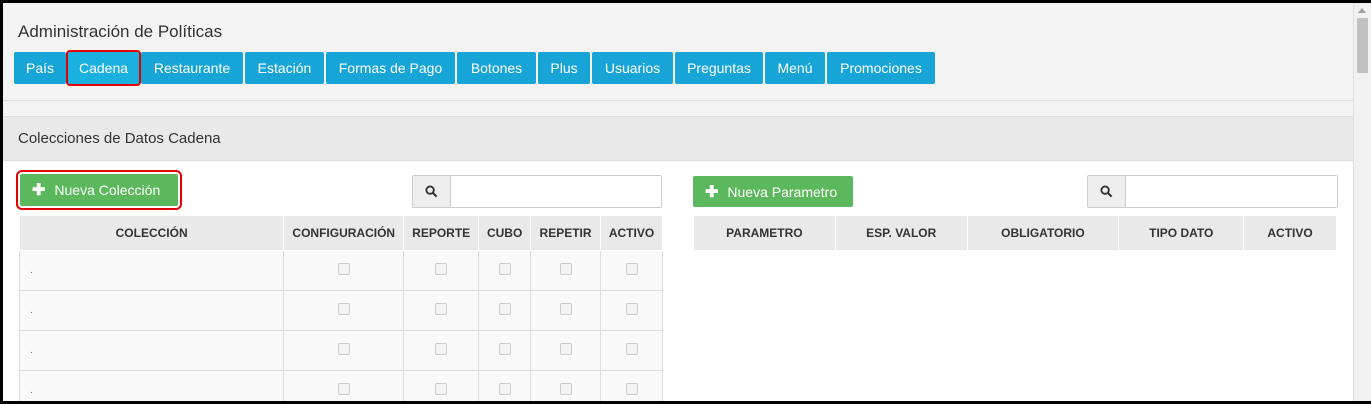 The width and height of the screenshot is (1371, 404). I want to click on tab-usuarios: Usuarios, so click(632, 68).